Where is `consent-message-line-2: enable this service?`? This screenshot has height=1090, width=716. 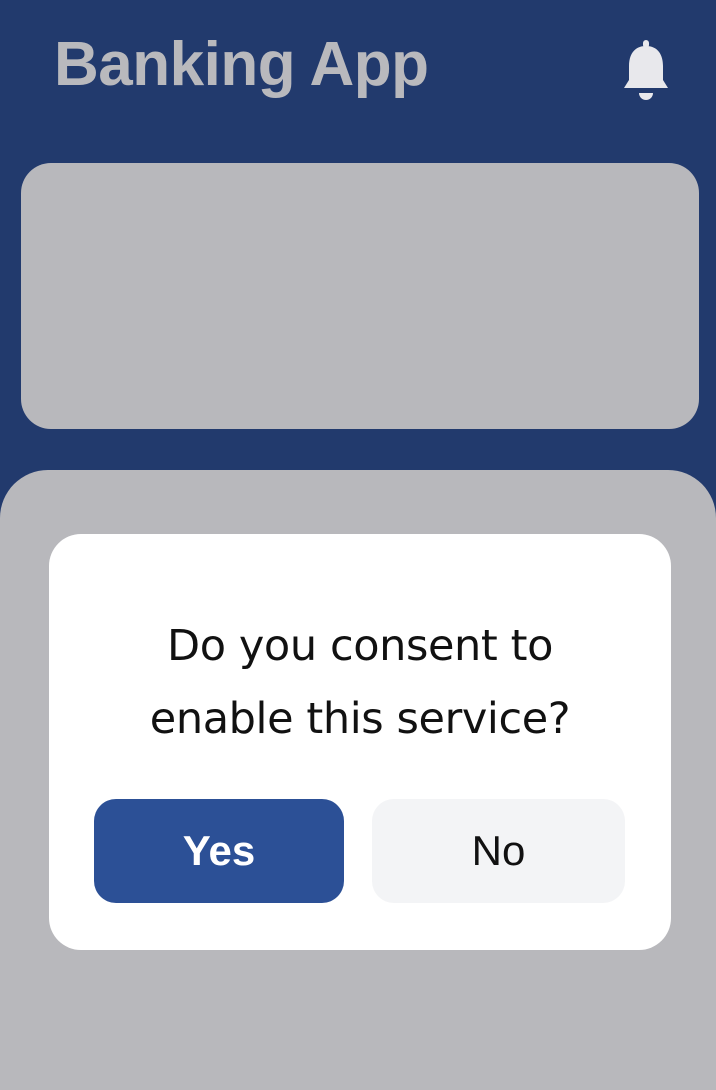 consent-message-line-2: enable this service? is located at coordinates (360, 719).